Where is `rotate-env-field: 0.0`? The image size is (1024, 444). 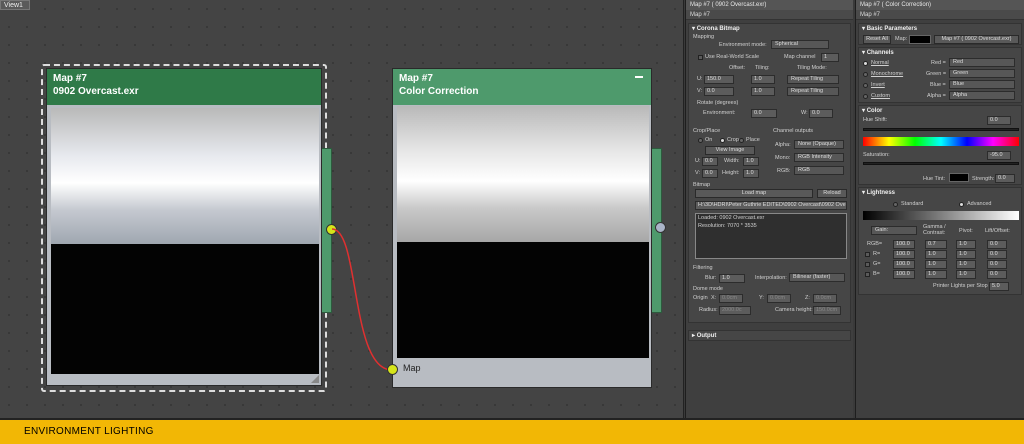
rotate-env-field: 0.0 is located at coordinates (764, 113).